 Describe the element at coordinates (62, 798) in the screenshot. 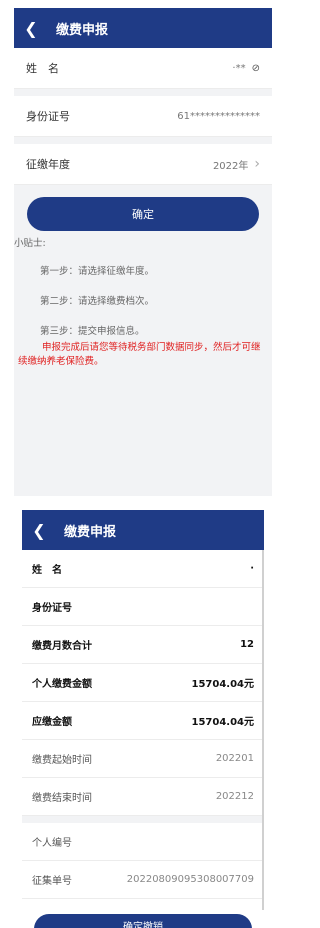

I see `end-period-label: 缴费结束时间` at that location.